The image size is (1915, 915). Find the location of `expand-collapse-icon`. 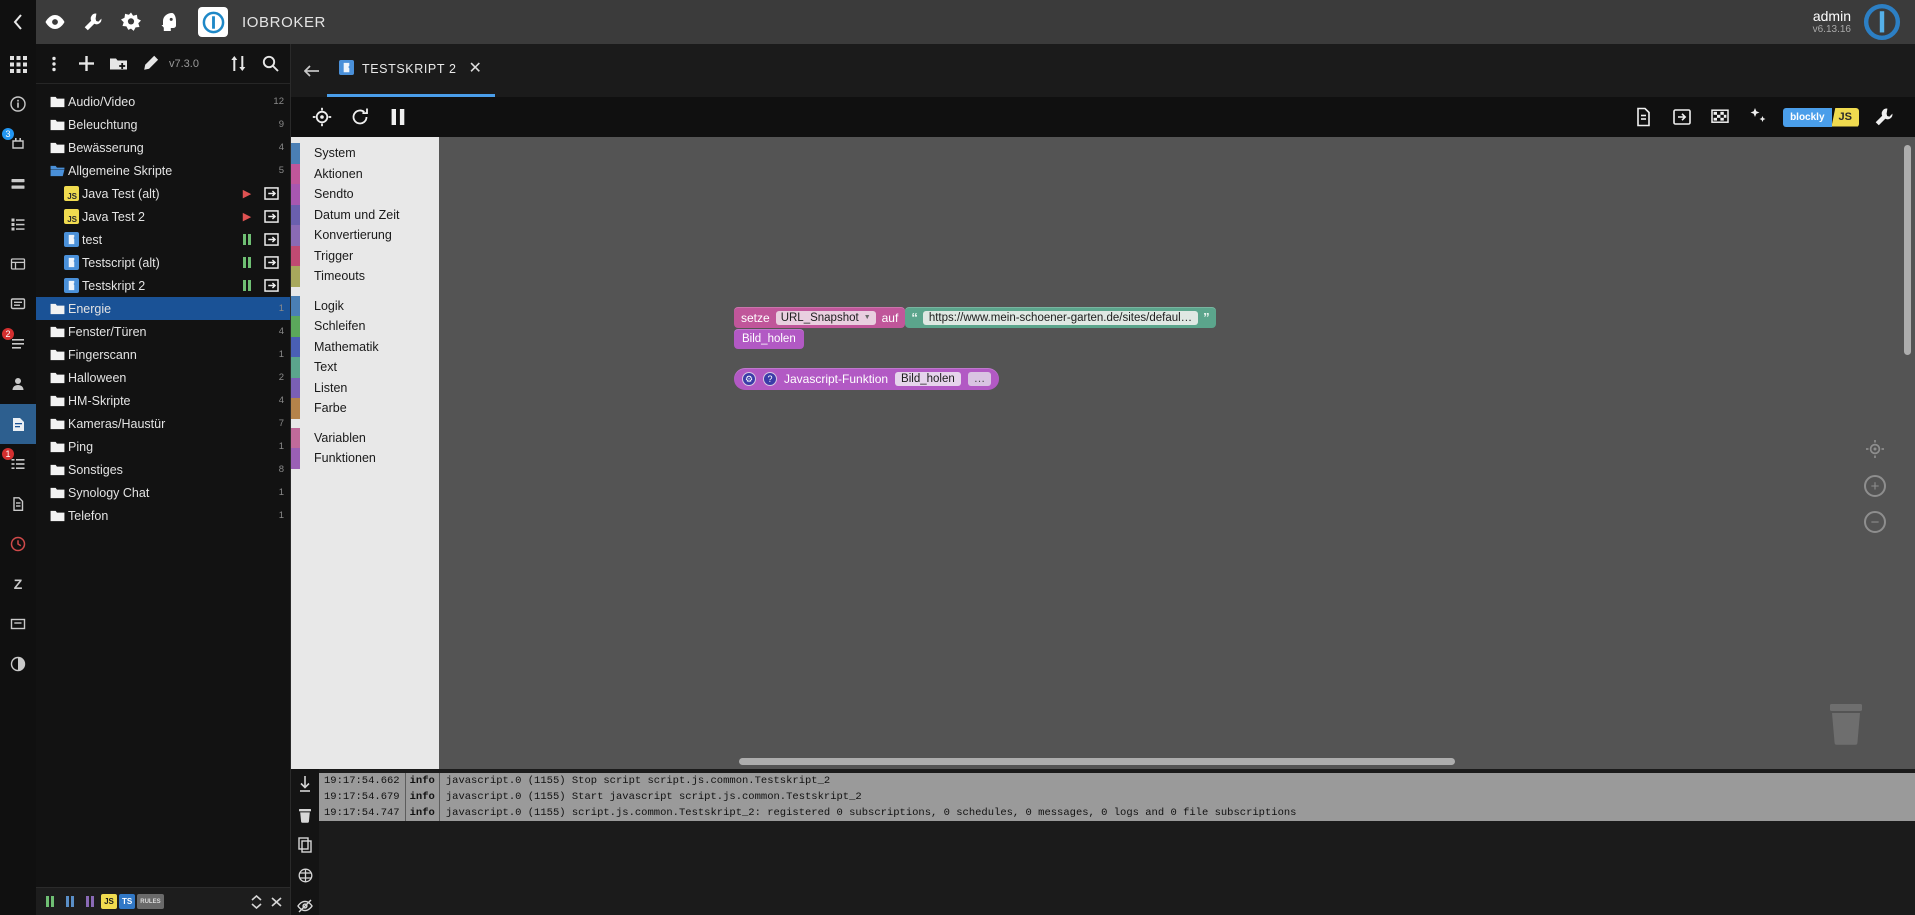

expand-collapse-icon is located at coordinates (239, 64).